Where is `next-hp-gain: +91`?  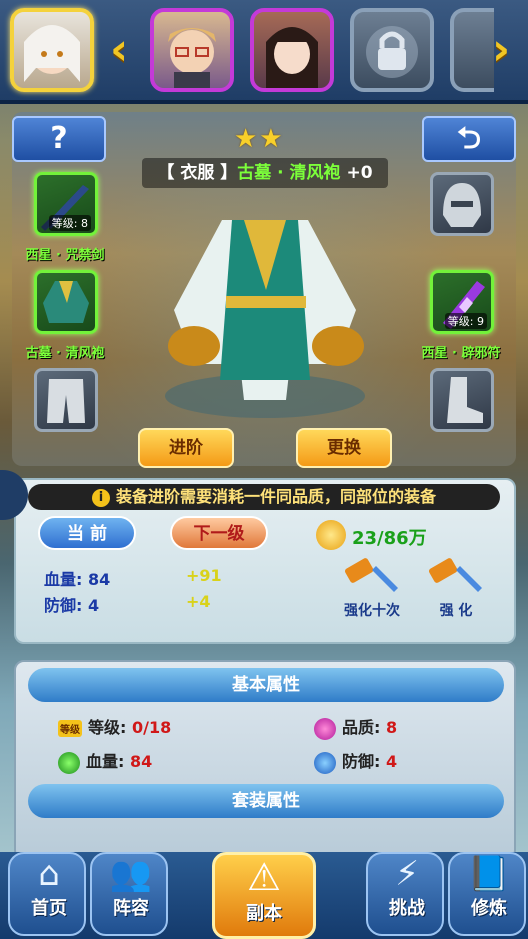
next-hp-gain: +91 is located at coordinates (204, 575).